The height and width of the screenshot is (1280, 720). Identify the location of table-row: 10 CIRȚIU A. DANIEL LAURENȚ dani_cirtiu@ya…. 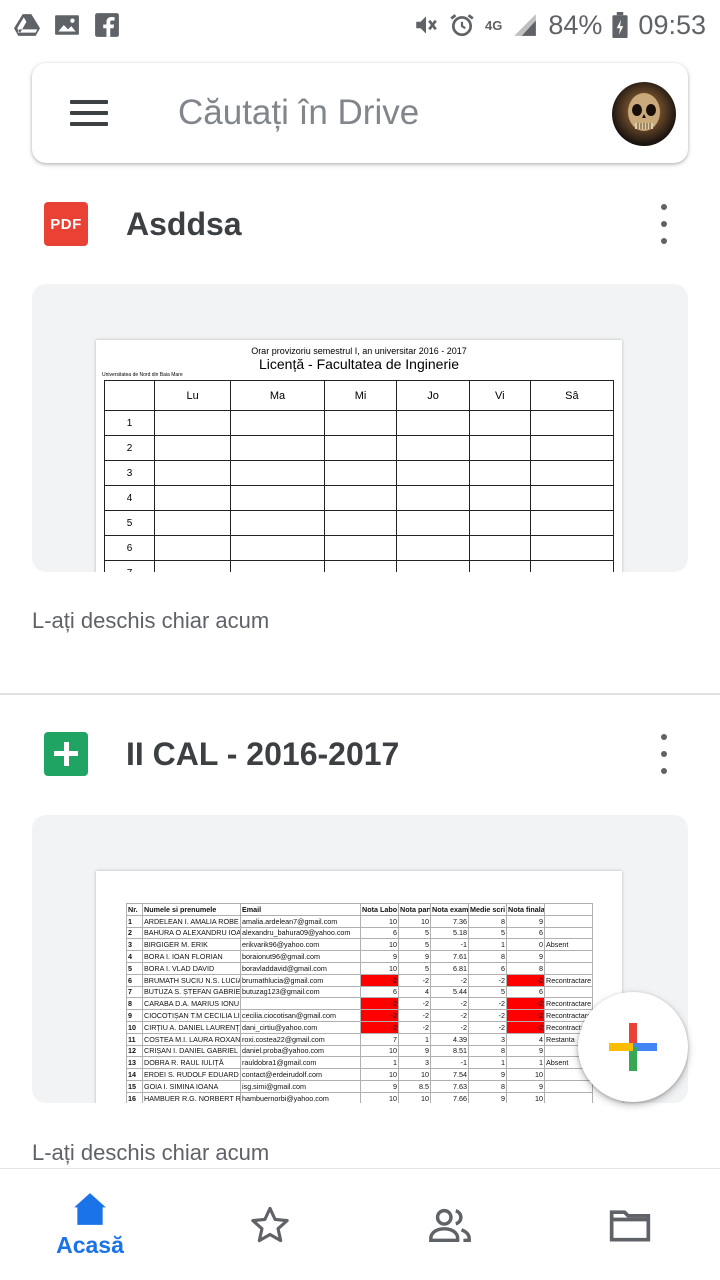
(359, 1027).